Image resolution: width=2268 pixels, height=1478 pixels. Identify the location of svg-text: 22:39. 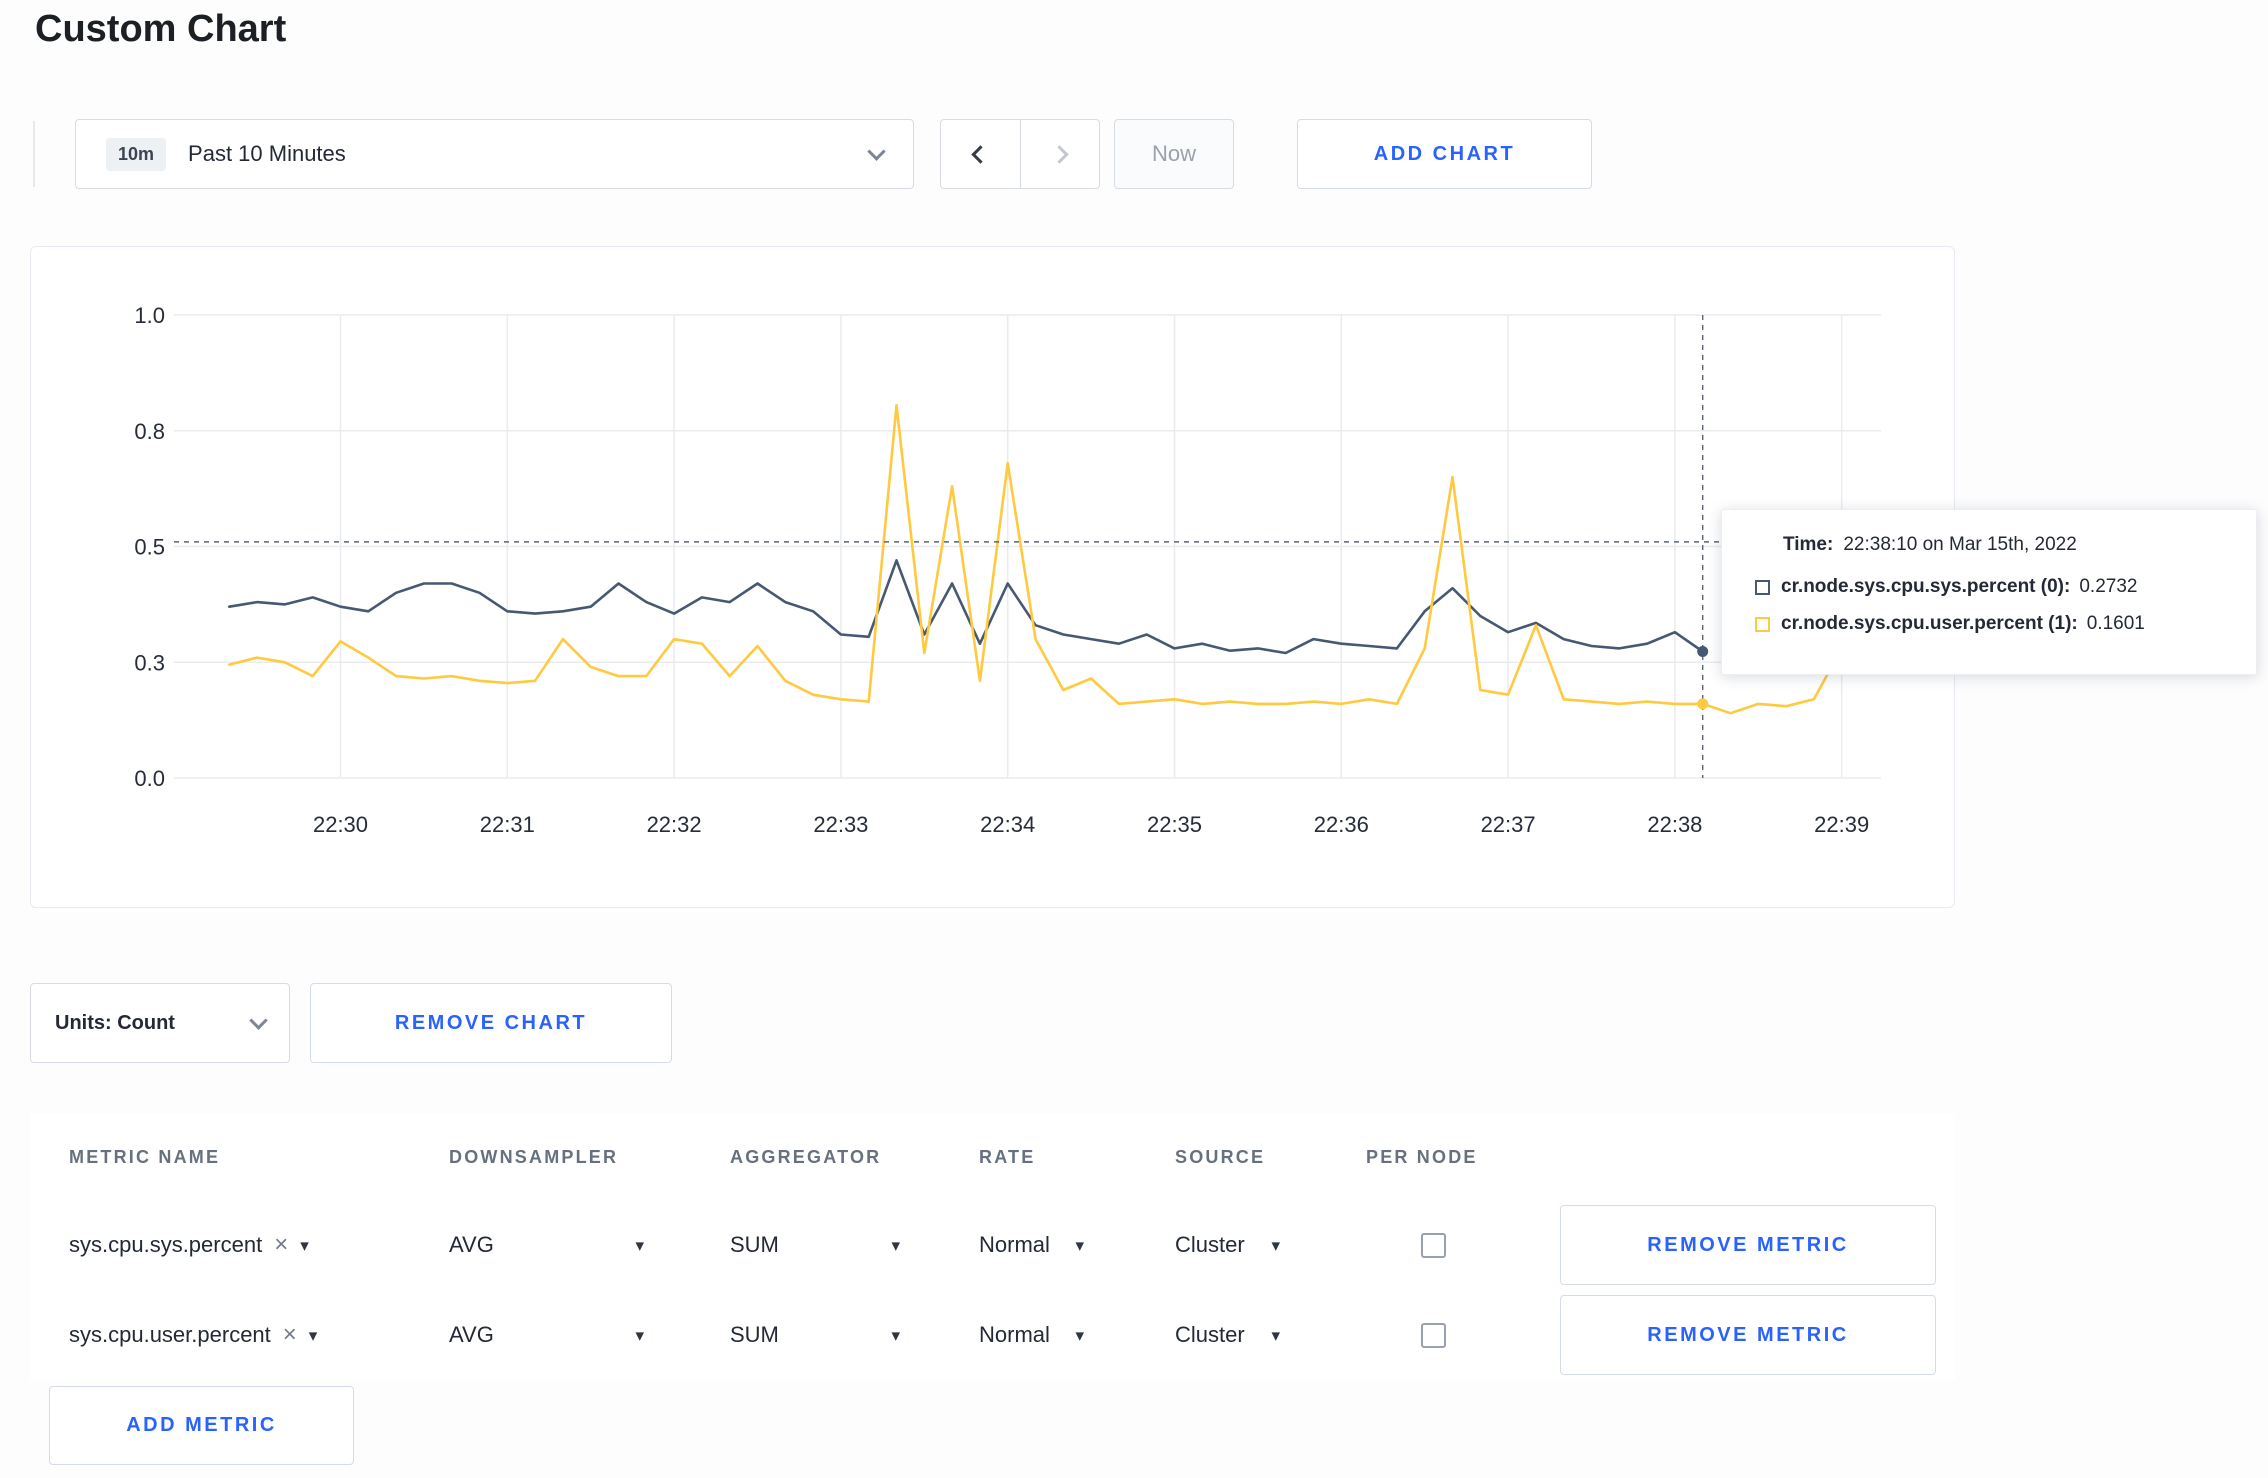
(1841, 824).